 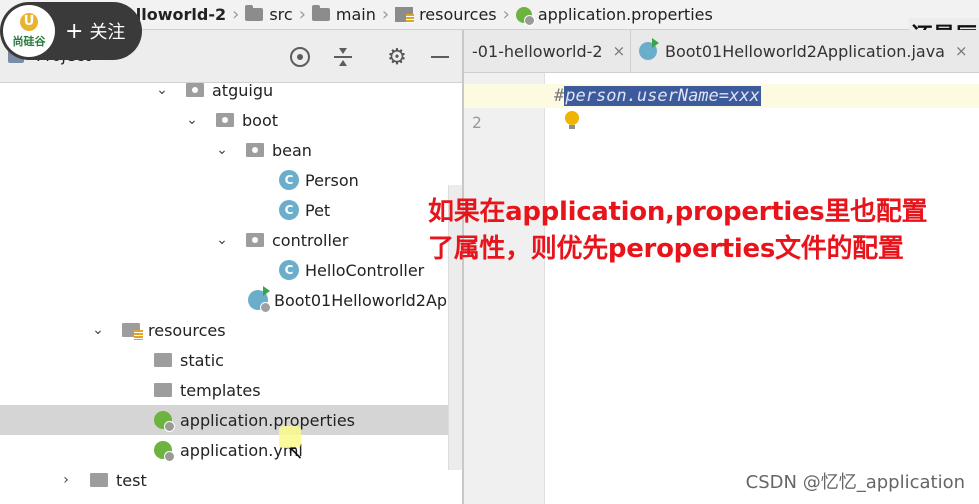 What do you see at coordinates (260, 480) in the screenshot?
I see `tree-item: › test` at bounding box center [260, 480].